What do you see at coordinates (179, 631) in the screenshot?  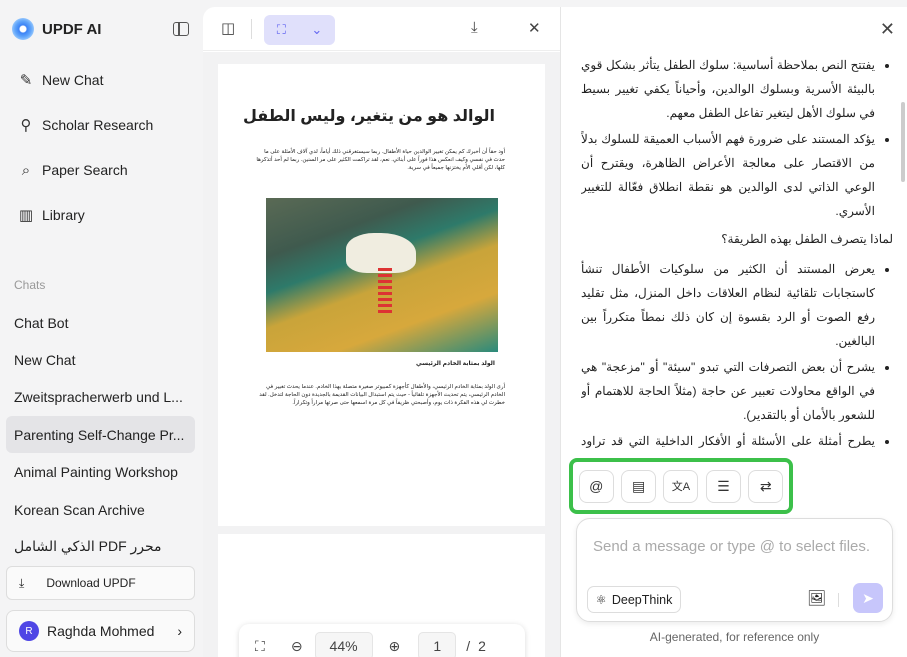 I see `chevron-right-icon: ›` at bounding box center [179, 631].